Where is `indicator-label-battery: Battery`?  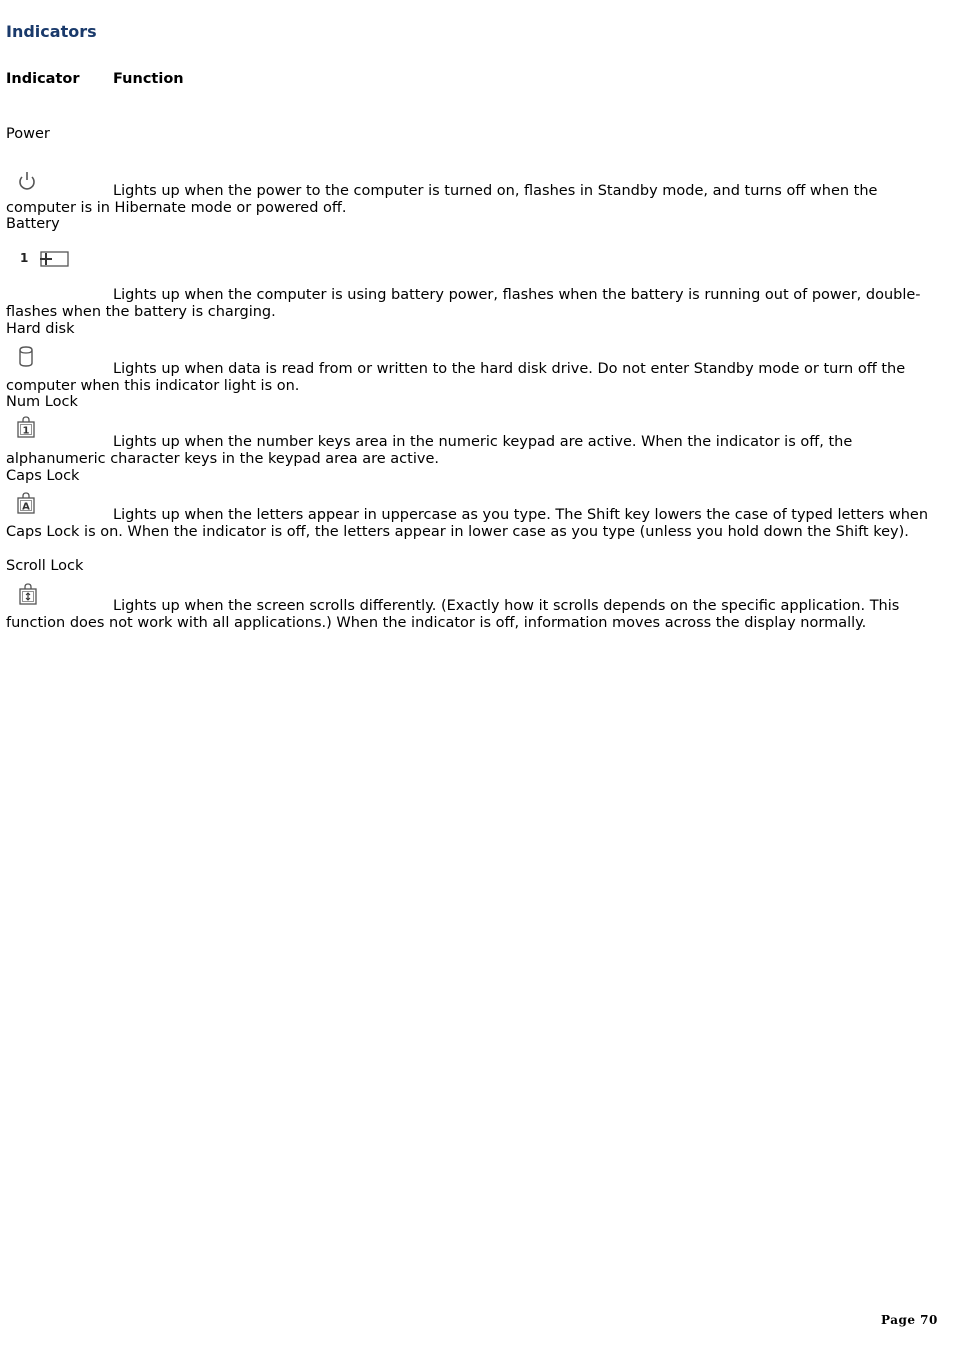 indicator-label-battery: Battery is located at coordinates (33, 224).